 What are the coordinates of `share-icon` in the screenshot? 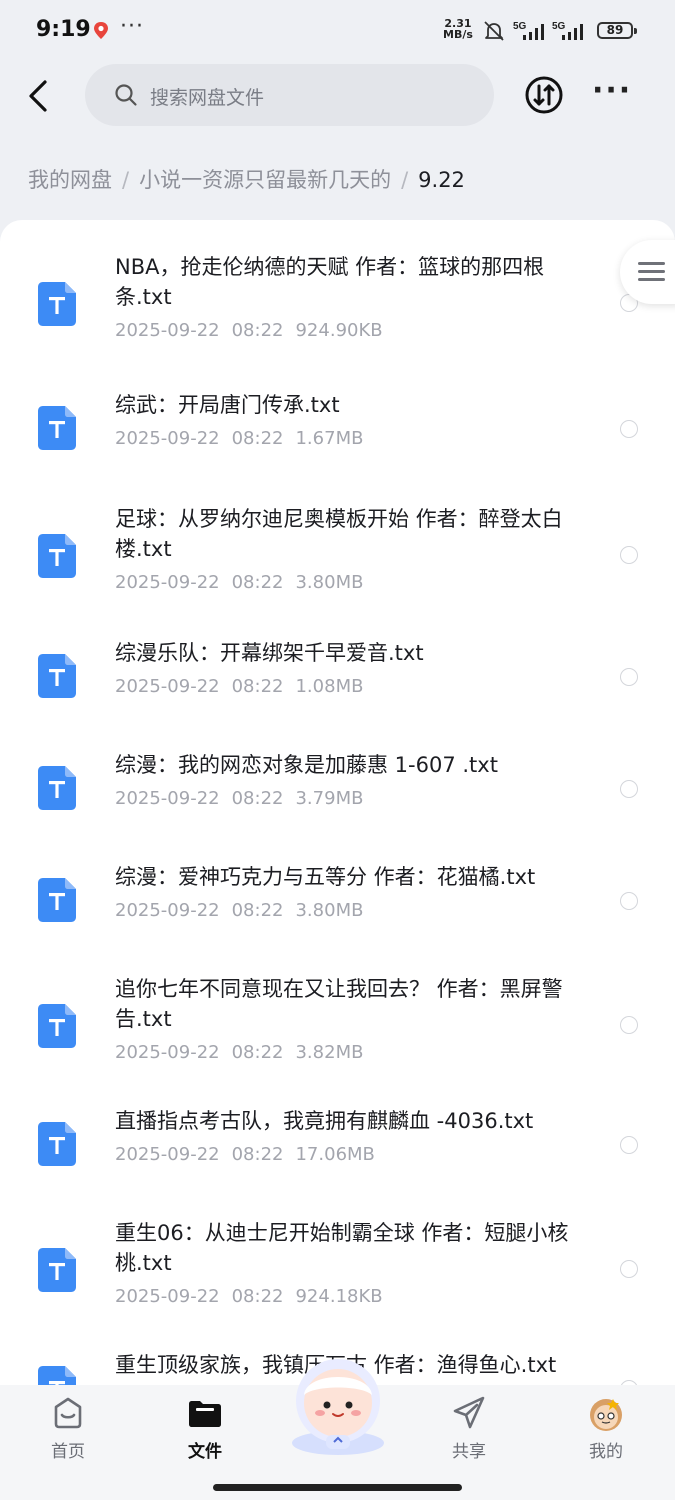 It's located at (469, 1412).